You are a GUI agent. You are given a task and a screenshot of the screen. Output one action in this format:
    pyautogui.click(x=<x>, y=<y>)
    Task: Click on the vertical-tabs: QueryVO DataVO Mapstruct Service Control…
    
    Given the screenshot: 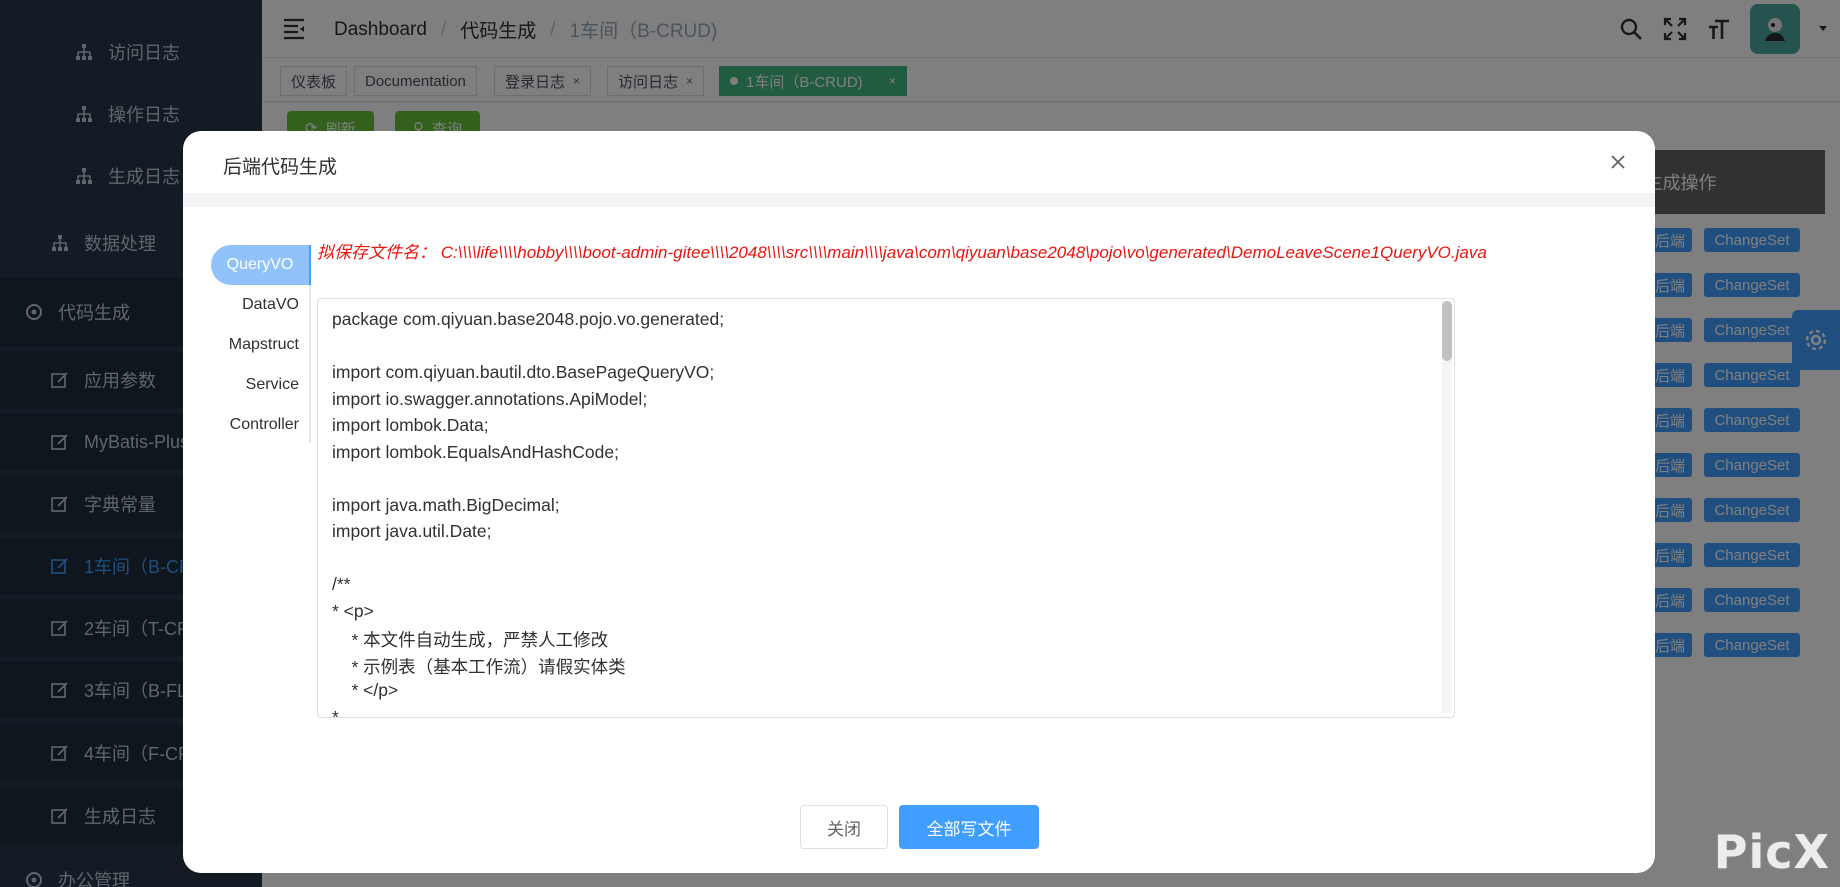 What is the action you would take?
    pyautogui.click(x=259, y=344)
    